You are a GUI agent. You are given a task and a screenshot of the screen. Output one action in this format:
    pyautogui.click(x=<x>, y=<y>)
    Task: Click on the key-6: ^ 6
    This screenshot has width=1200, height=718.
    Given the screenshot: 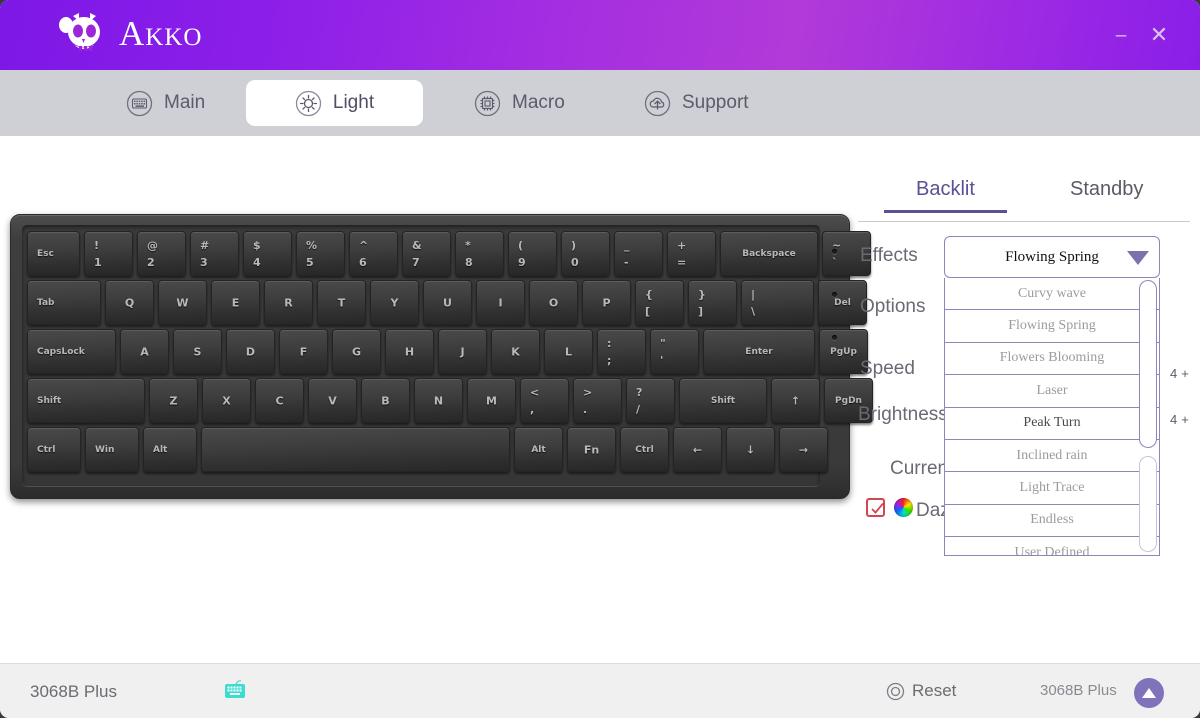 What is the action you would take?
    pyautogui.click(x=373, y=253)
    